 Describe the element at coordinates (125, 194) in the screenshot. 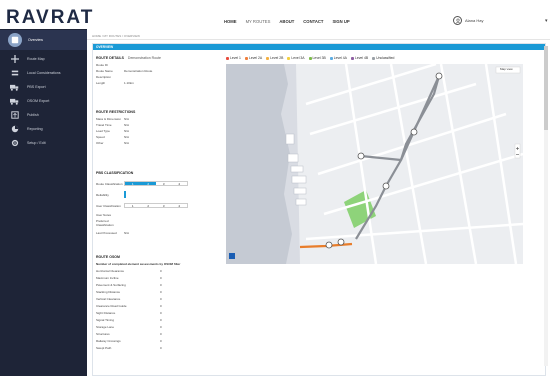

I see `reliability-bar` at that location.